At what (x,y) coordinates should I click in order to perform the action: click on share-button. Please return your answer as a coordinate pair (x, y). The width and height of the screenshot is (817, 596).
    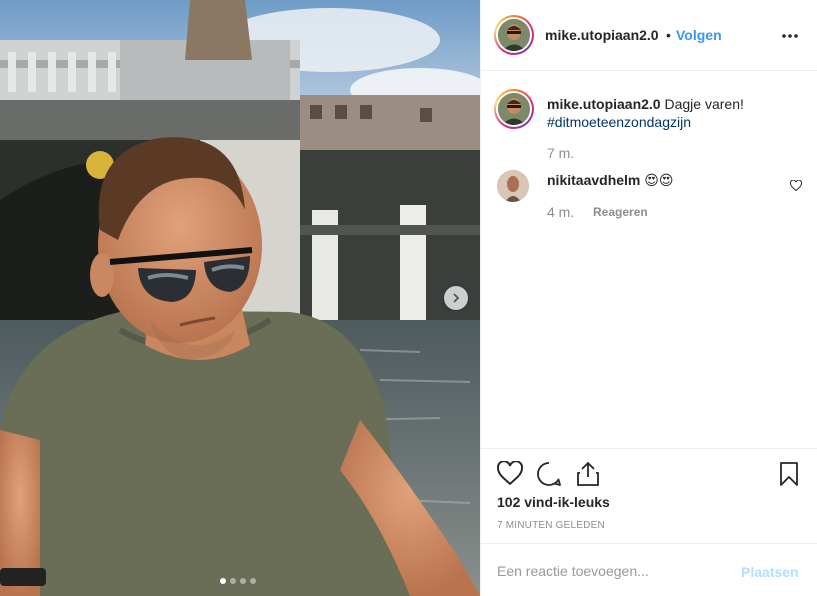
    Looking at the image, I should click on (588, 476).